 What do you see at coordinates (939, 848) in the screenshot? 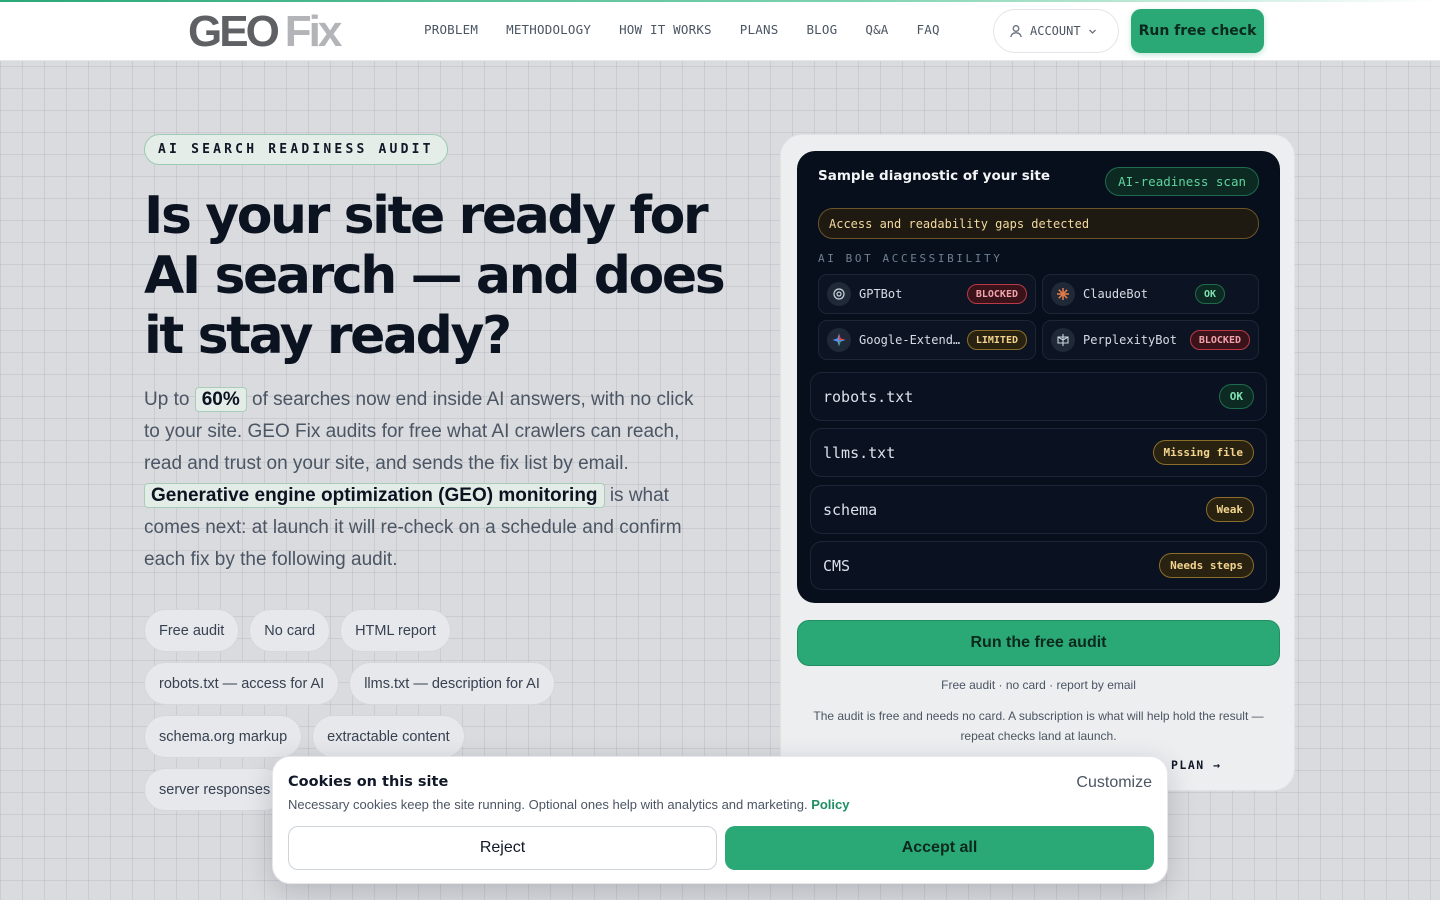
I see `accept-all-button: Accept all` at bounding box center [939, 848].